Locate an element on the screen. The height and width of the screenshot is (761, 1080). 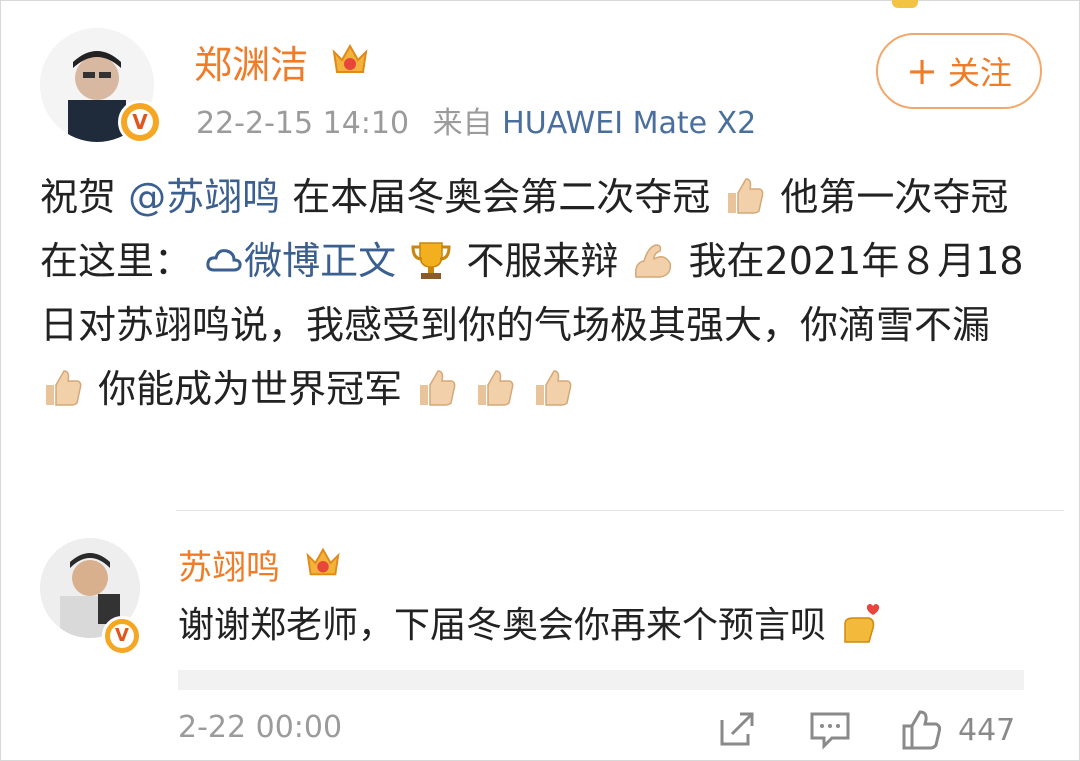
reply-timestamp: 2-22 00:00 is located at coordinates (260, 727).